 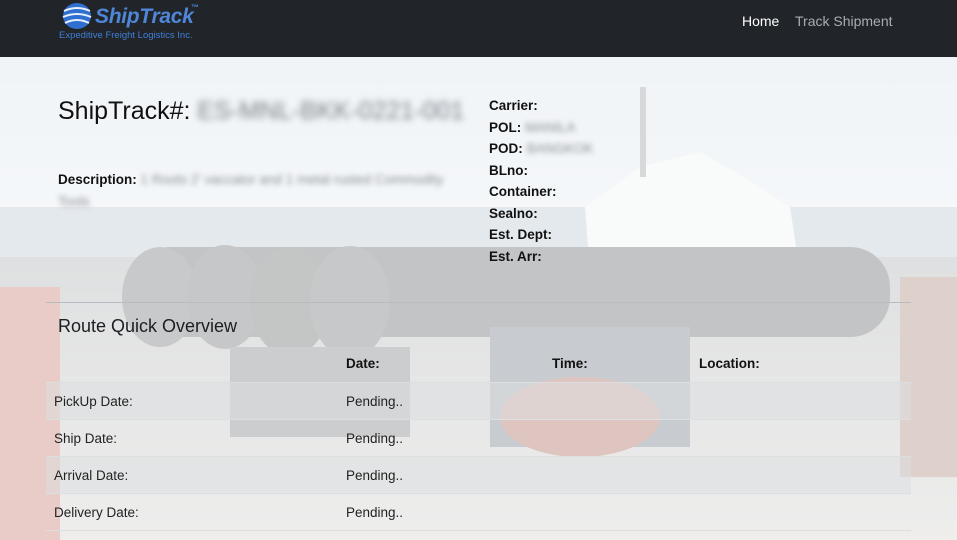 What do you see at coordinates (639, 257) in the screenshot?
I see `detail-row-est-arr: Est. Arr:` at bounding box center [639, 257].